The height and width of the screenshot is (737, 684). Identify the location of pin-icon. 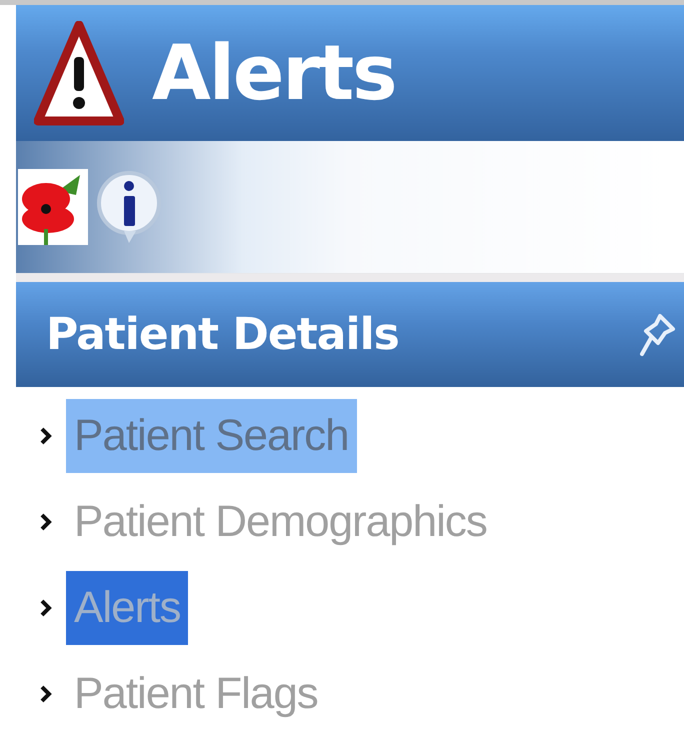
(658, 334).